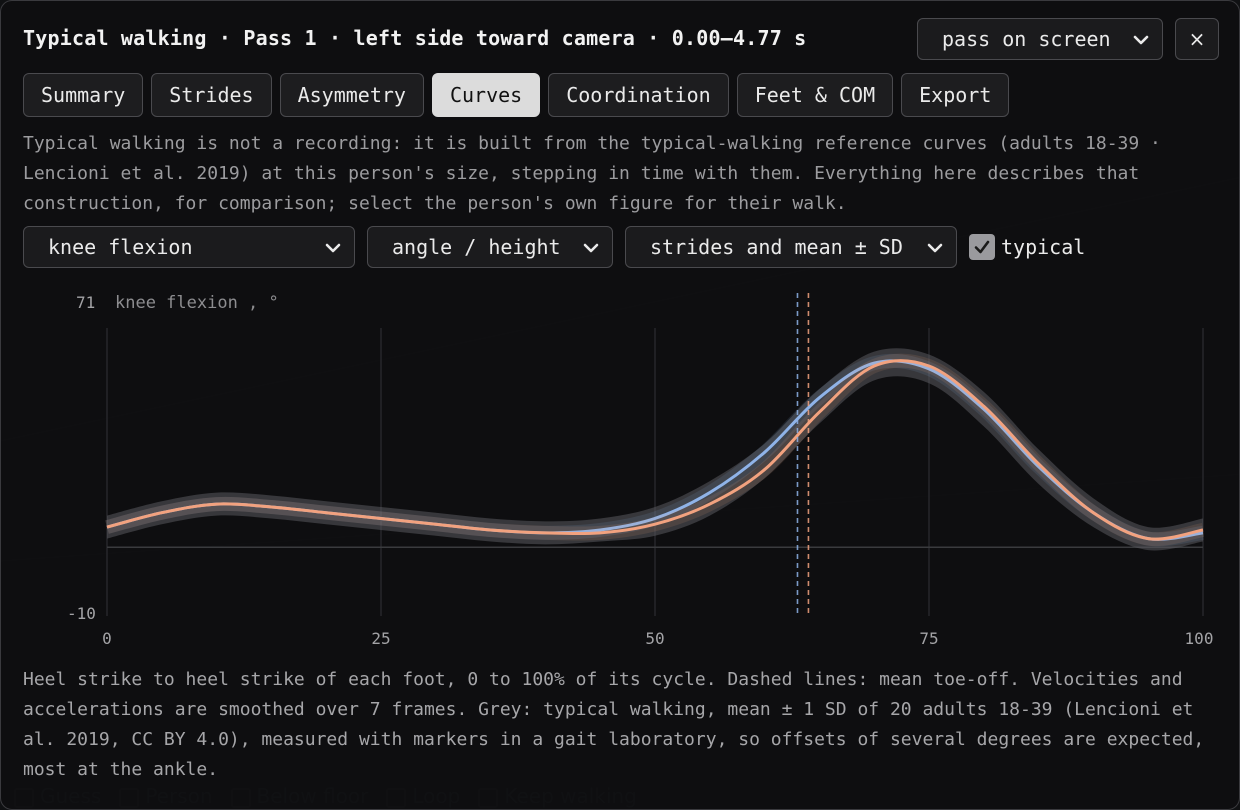 The height and width of the screenshot is (810, 1240). I want to click on x-tick-label: 0, so click(107, 638).